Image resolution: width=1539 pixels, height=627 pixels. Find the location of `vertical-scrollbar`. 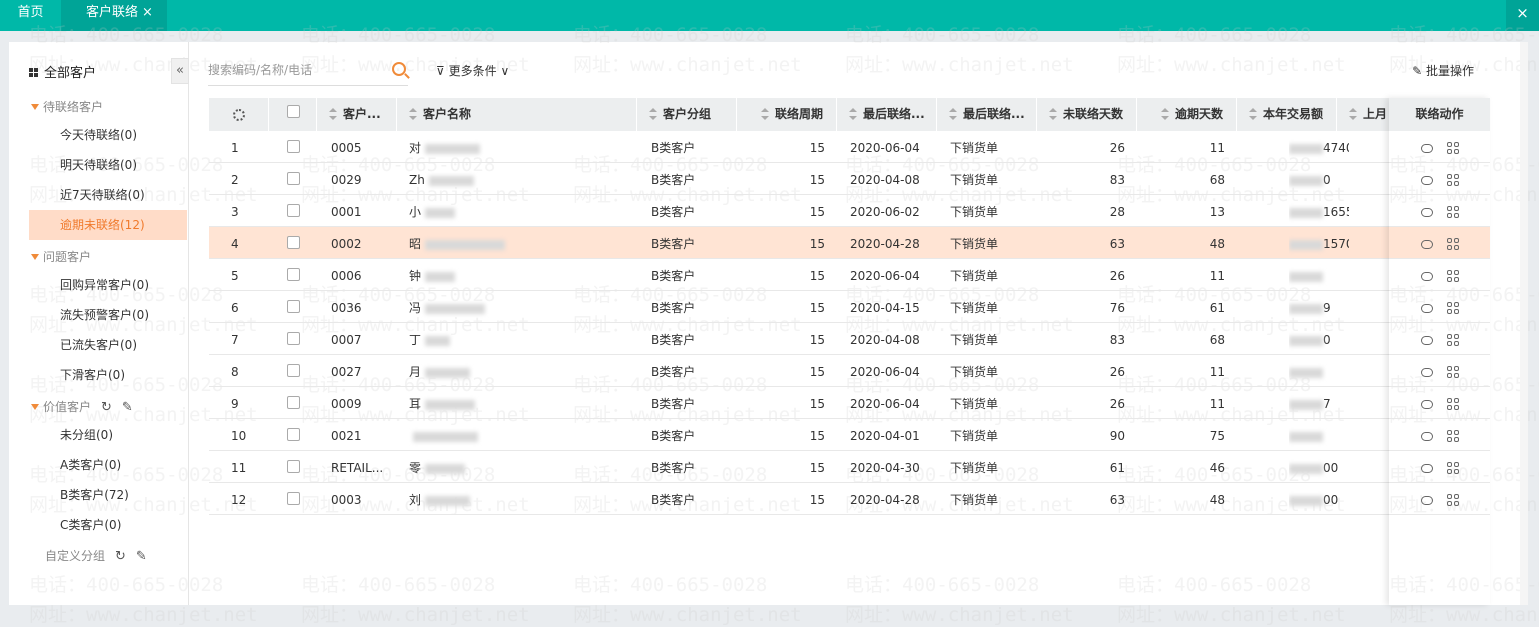

vertical-scrollbar is located at coordinates (1524, 323).